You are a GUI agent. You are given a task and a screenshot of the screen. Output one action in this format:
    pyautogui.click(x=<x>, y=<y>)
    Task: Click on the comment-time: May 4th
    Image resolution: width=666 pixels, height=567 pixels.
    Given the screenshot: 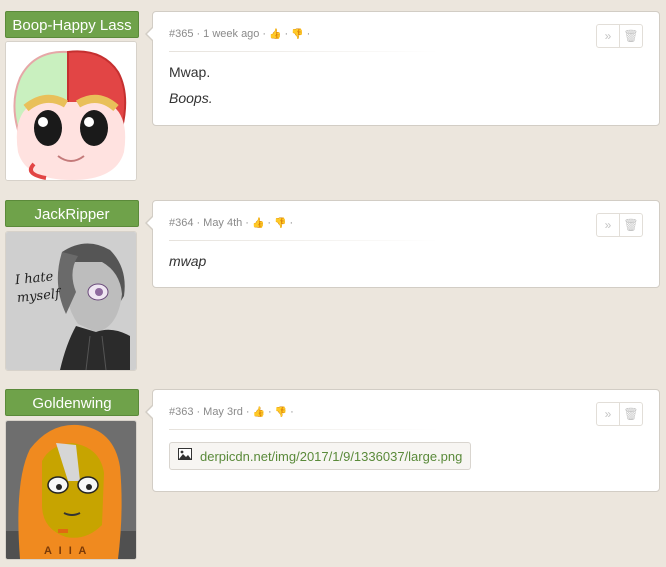 What is the action you would take?
    pyautogui.click(x=222, y=223)
    